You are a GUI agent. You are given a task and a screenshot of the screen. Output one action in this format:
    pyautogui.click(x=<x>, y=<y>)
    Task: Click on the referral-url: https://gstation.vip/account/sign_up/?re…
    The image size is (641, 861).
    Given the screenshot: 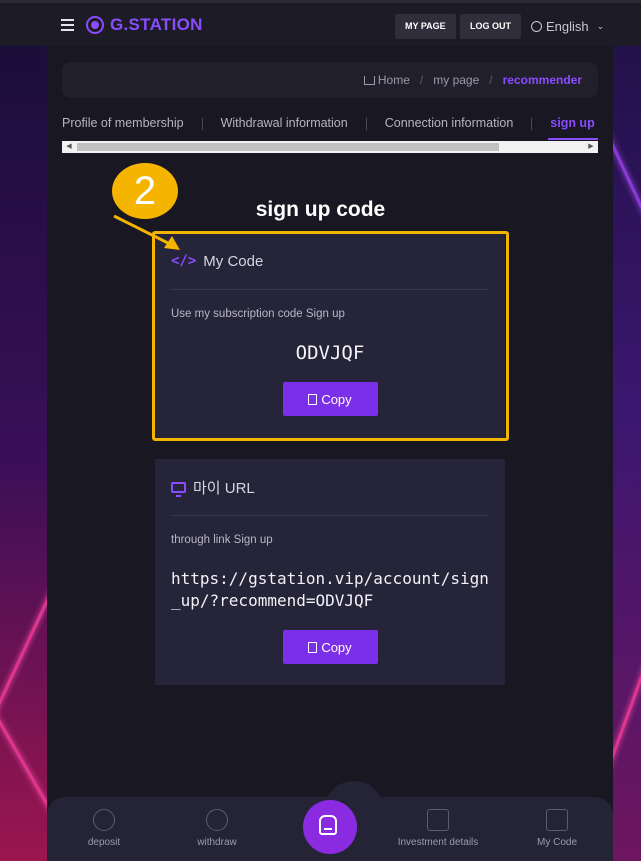 What is the action you would take?
    pyautogui.click(x=330, y=589)
    